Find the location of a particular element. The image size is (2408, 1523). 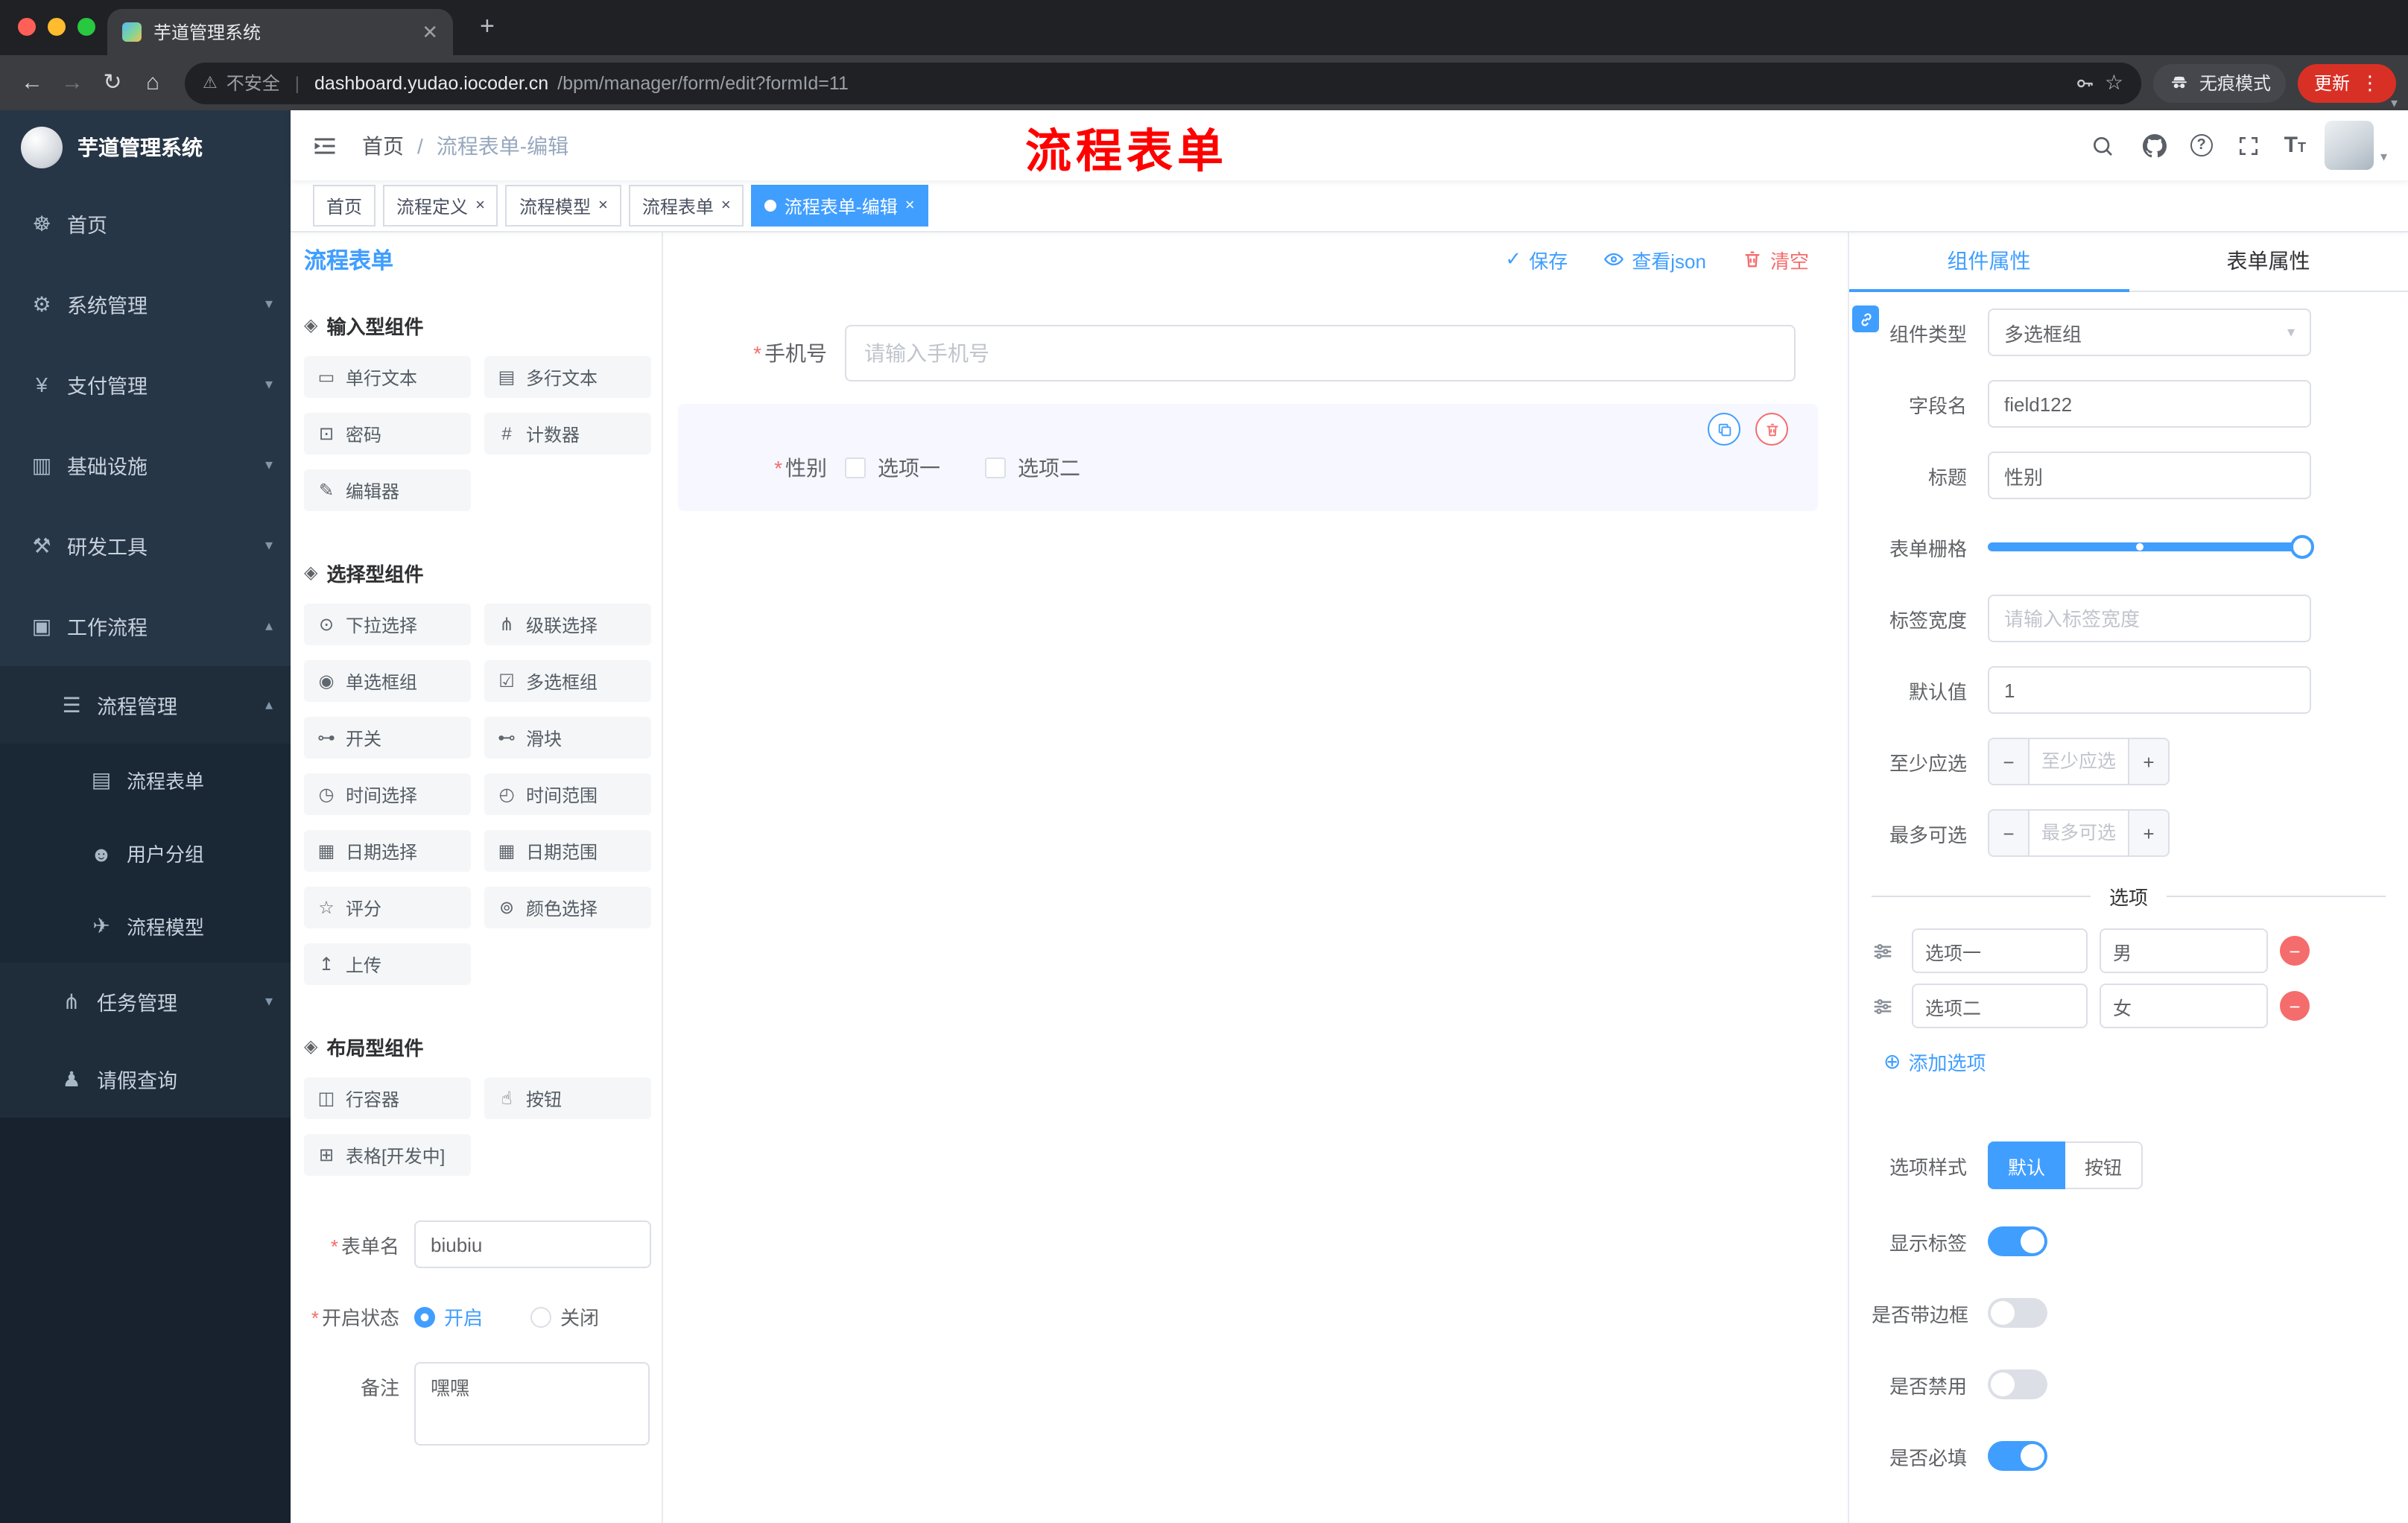

show-label-switch is located at coordinates (2017, 1241).